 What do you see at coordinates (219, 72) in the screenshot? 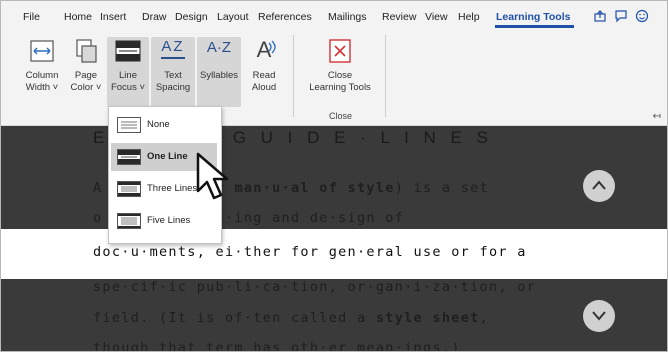
I see `syllables-button: A·Z Syllables` at bounding box center [219, 72].